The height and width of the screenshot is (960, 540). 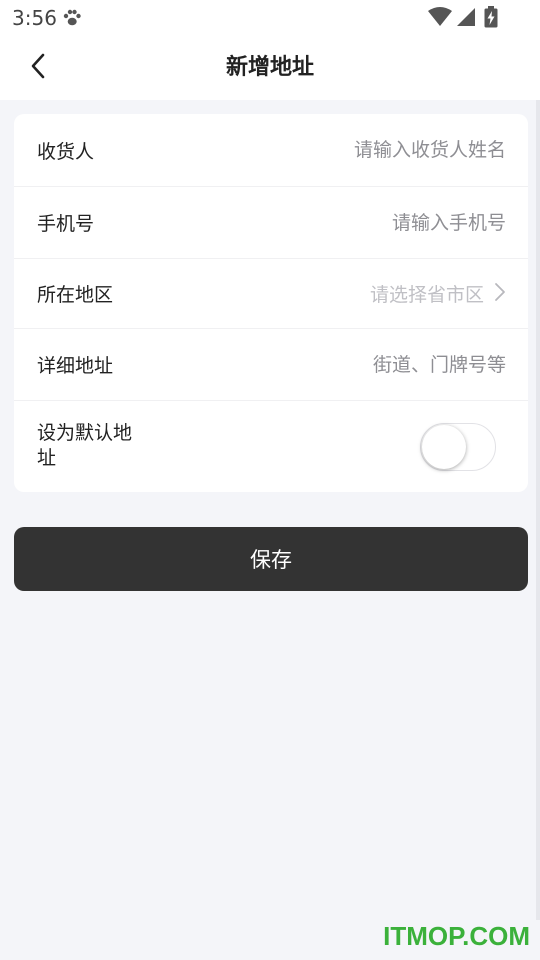 What do you see at coordinates (66, 151) in the screenshot?
I see `recipient-label: 收货人` at bounding box center [66, 151].